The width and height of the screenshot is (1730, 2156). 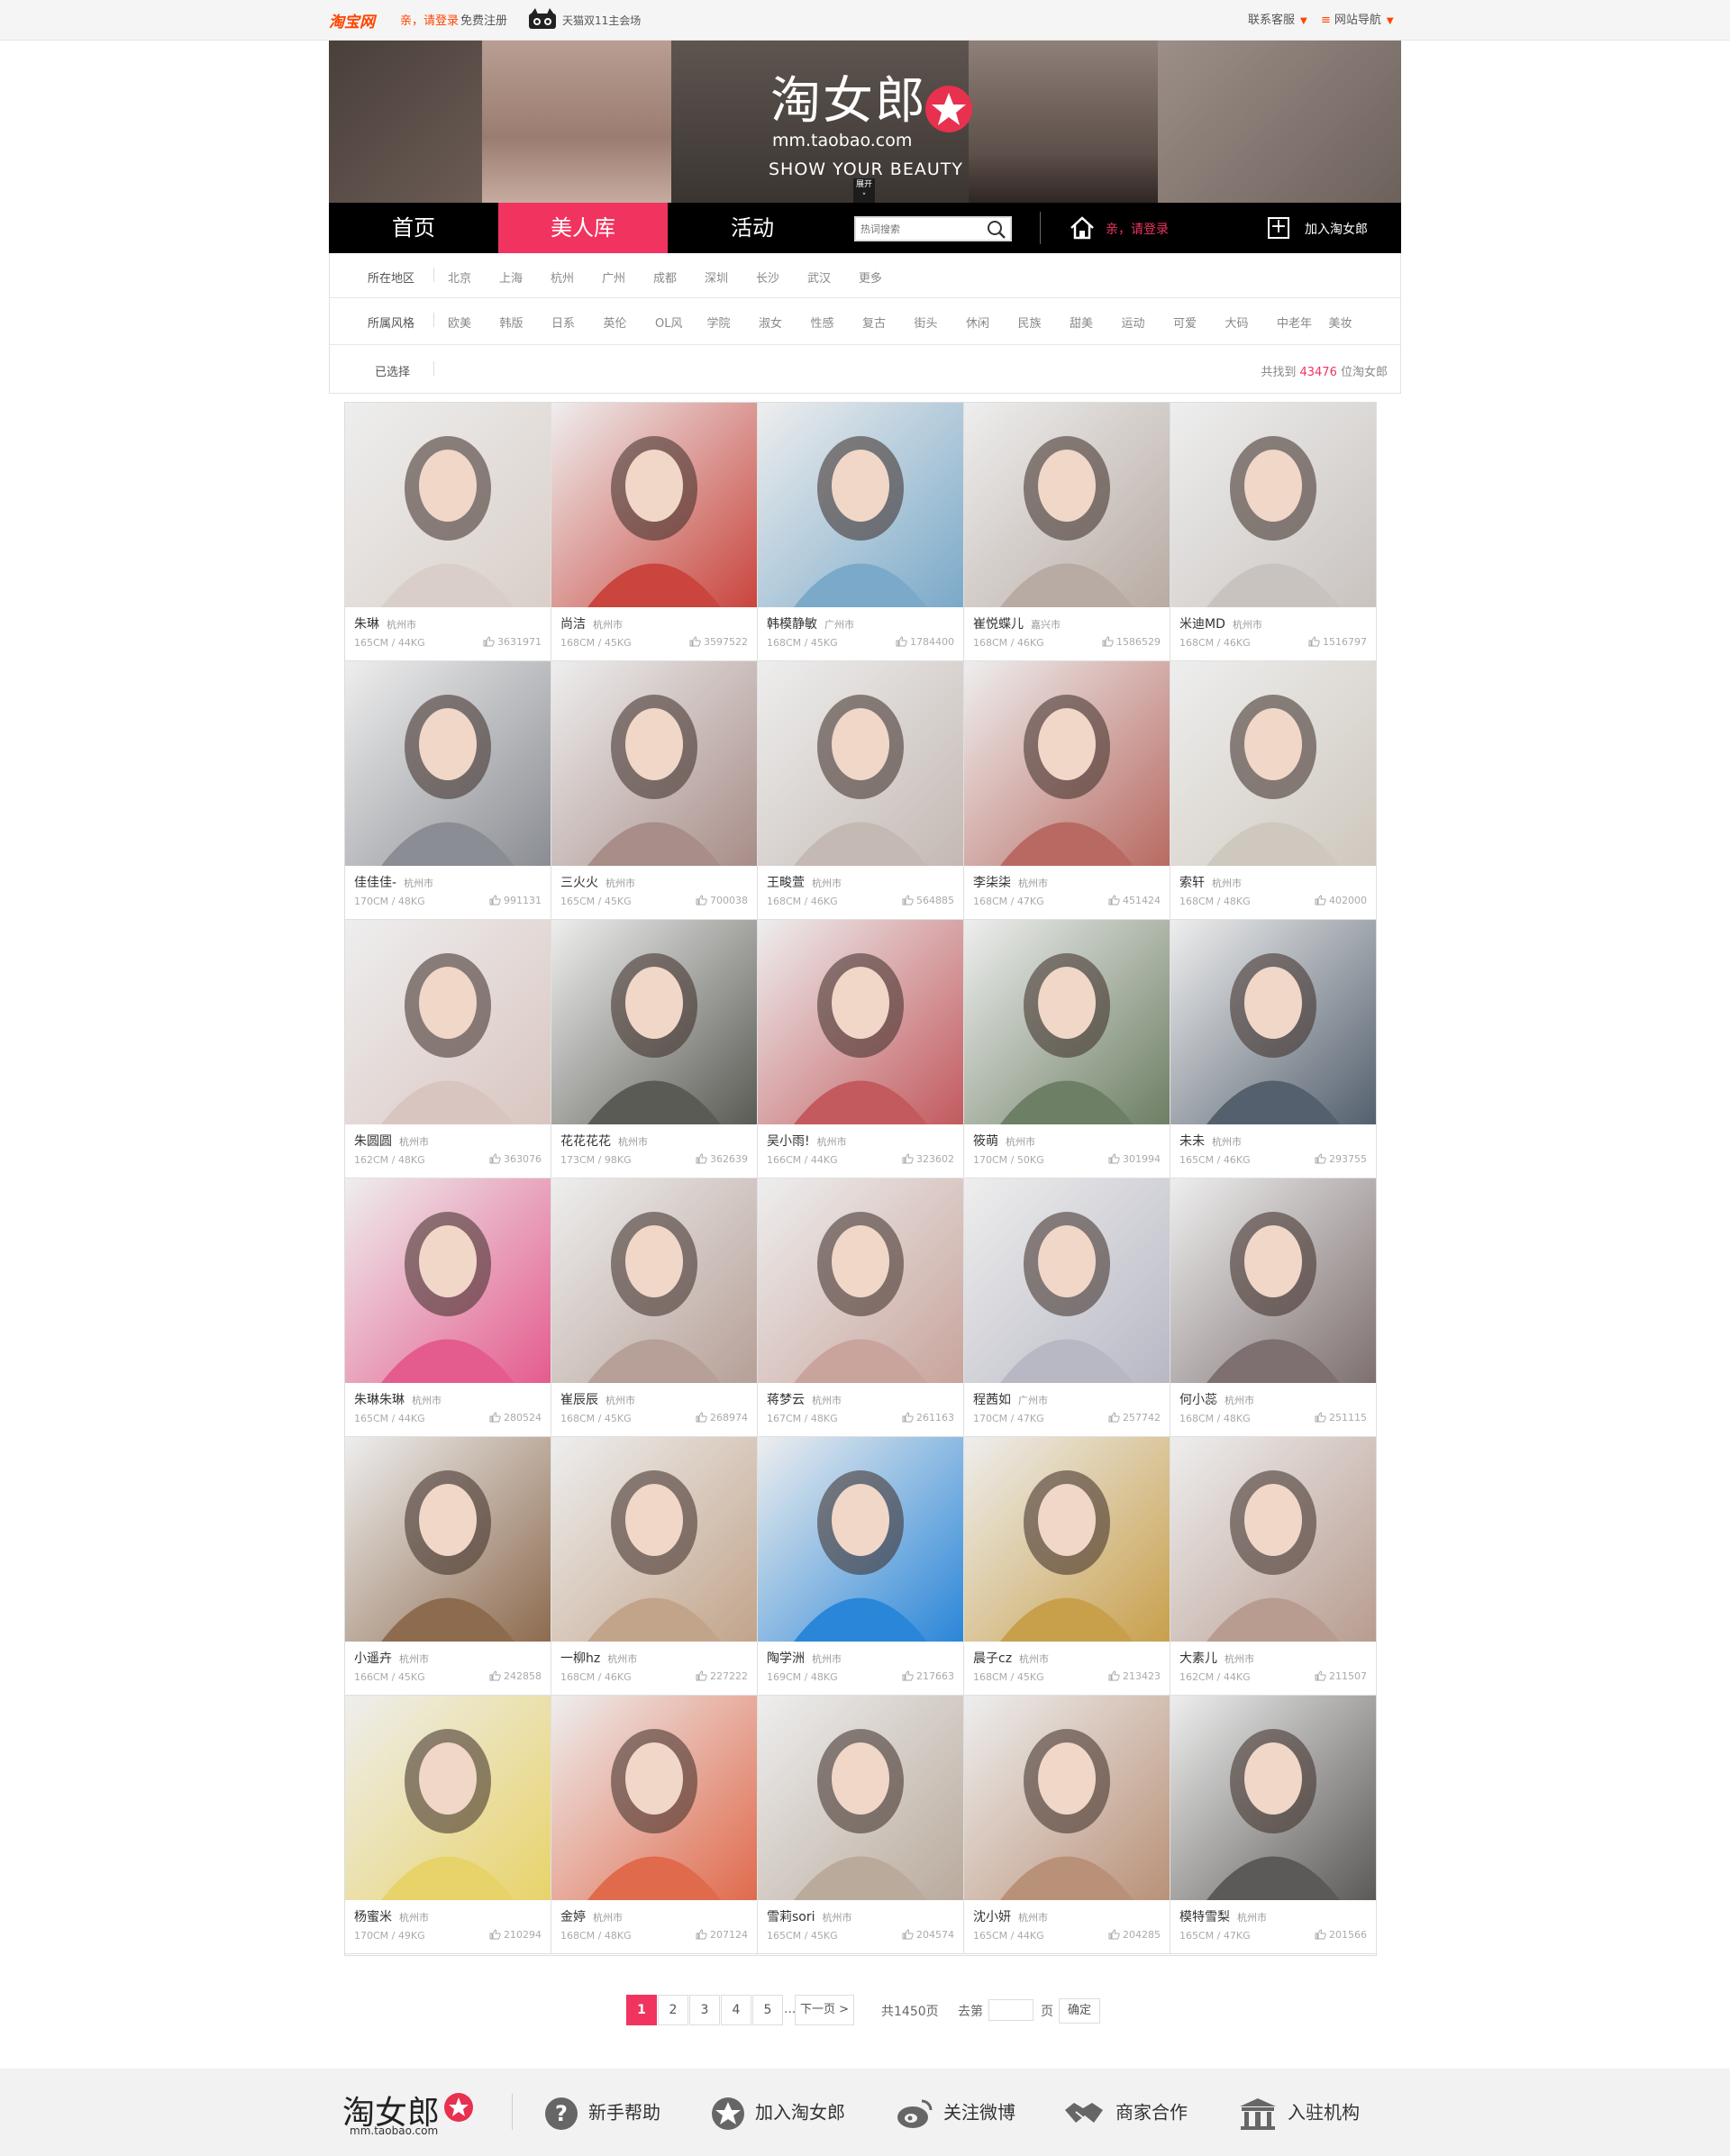 What do you see at coordinates (1277, 18) in the screenshot?
I see `customer-service-link: 联系客服 ▼` at bounding box center [1277, 18].